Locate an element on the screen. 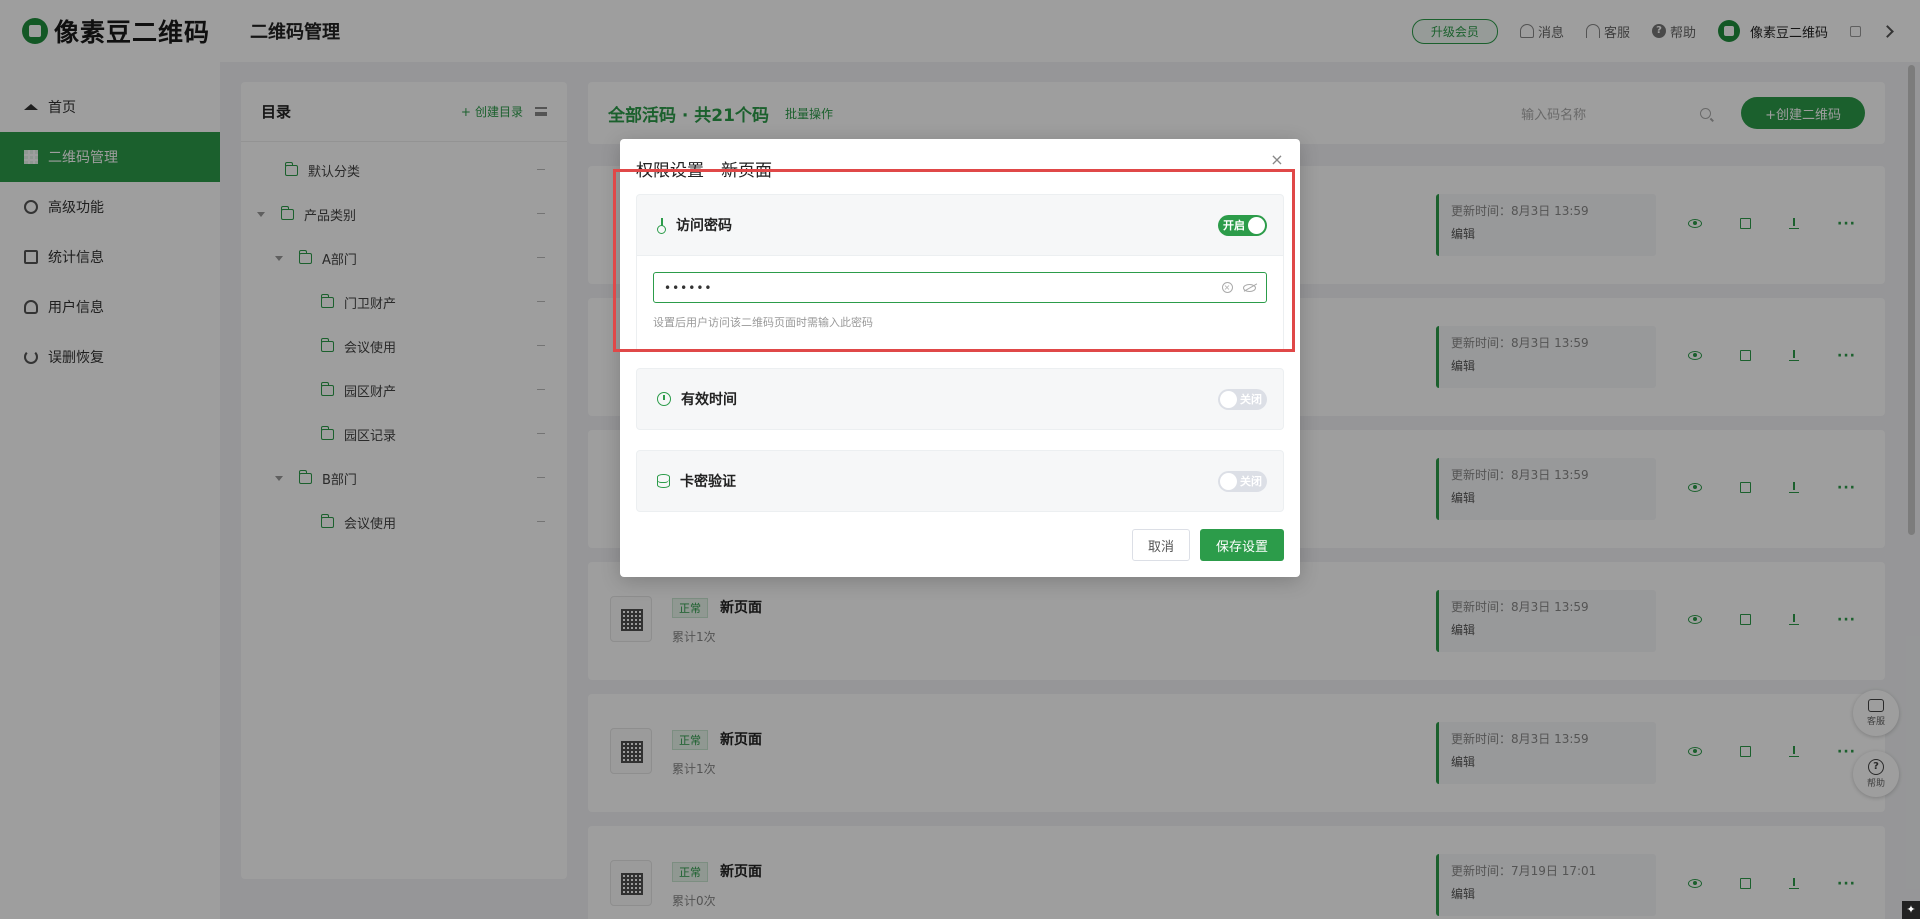 This screenshot has width=1920, height=919. card-verify-section: 卡密验证 关闭 is located at coordinates (960, 481).